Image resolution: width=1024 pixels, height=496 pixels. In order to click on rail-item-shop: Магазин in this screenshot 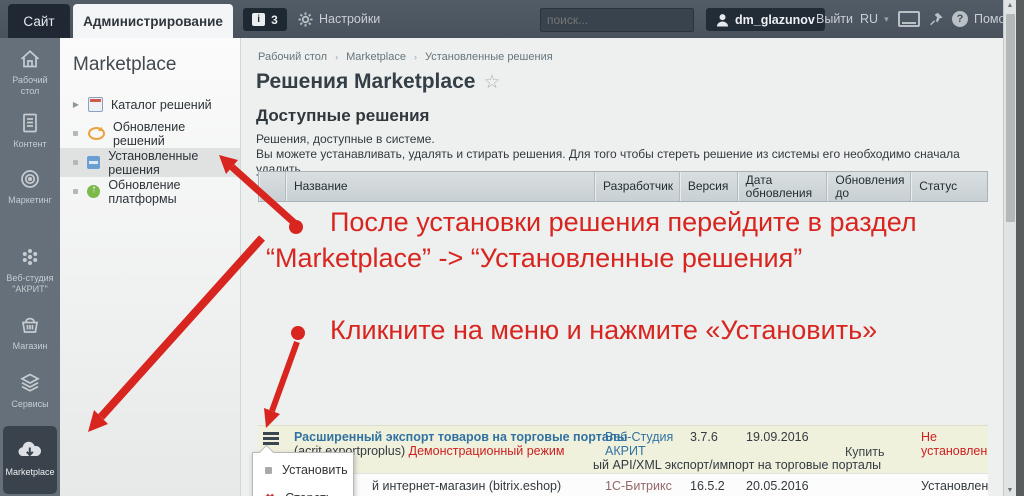, I will do `click(30, 332)`.